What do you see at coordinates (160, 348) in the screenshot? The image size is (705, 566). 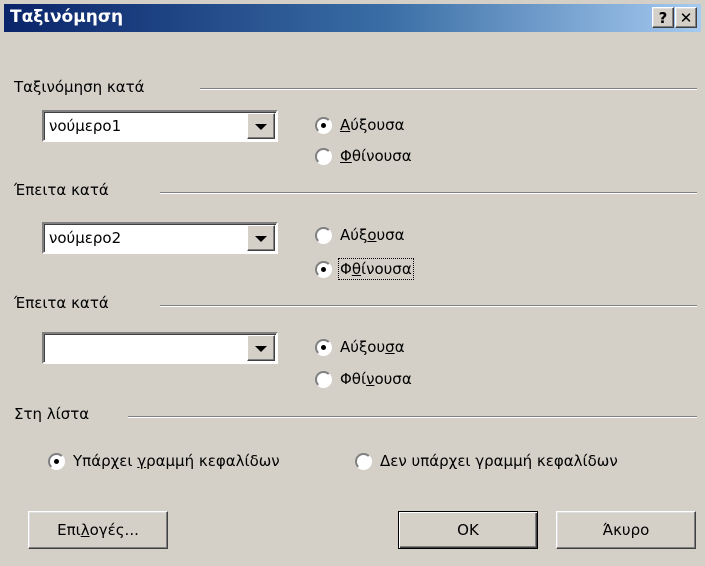 I see `then-by-2-combo` at bounding box center [160, 348].